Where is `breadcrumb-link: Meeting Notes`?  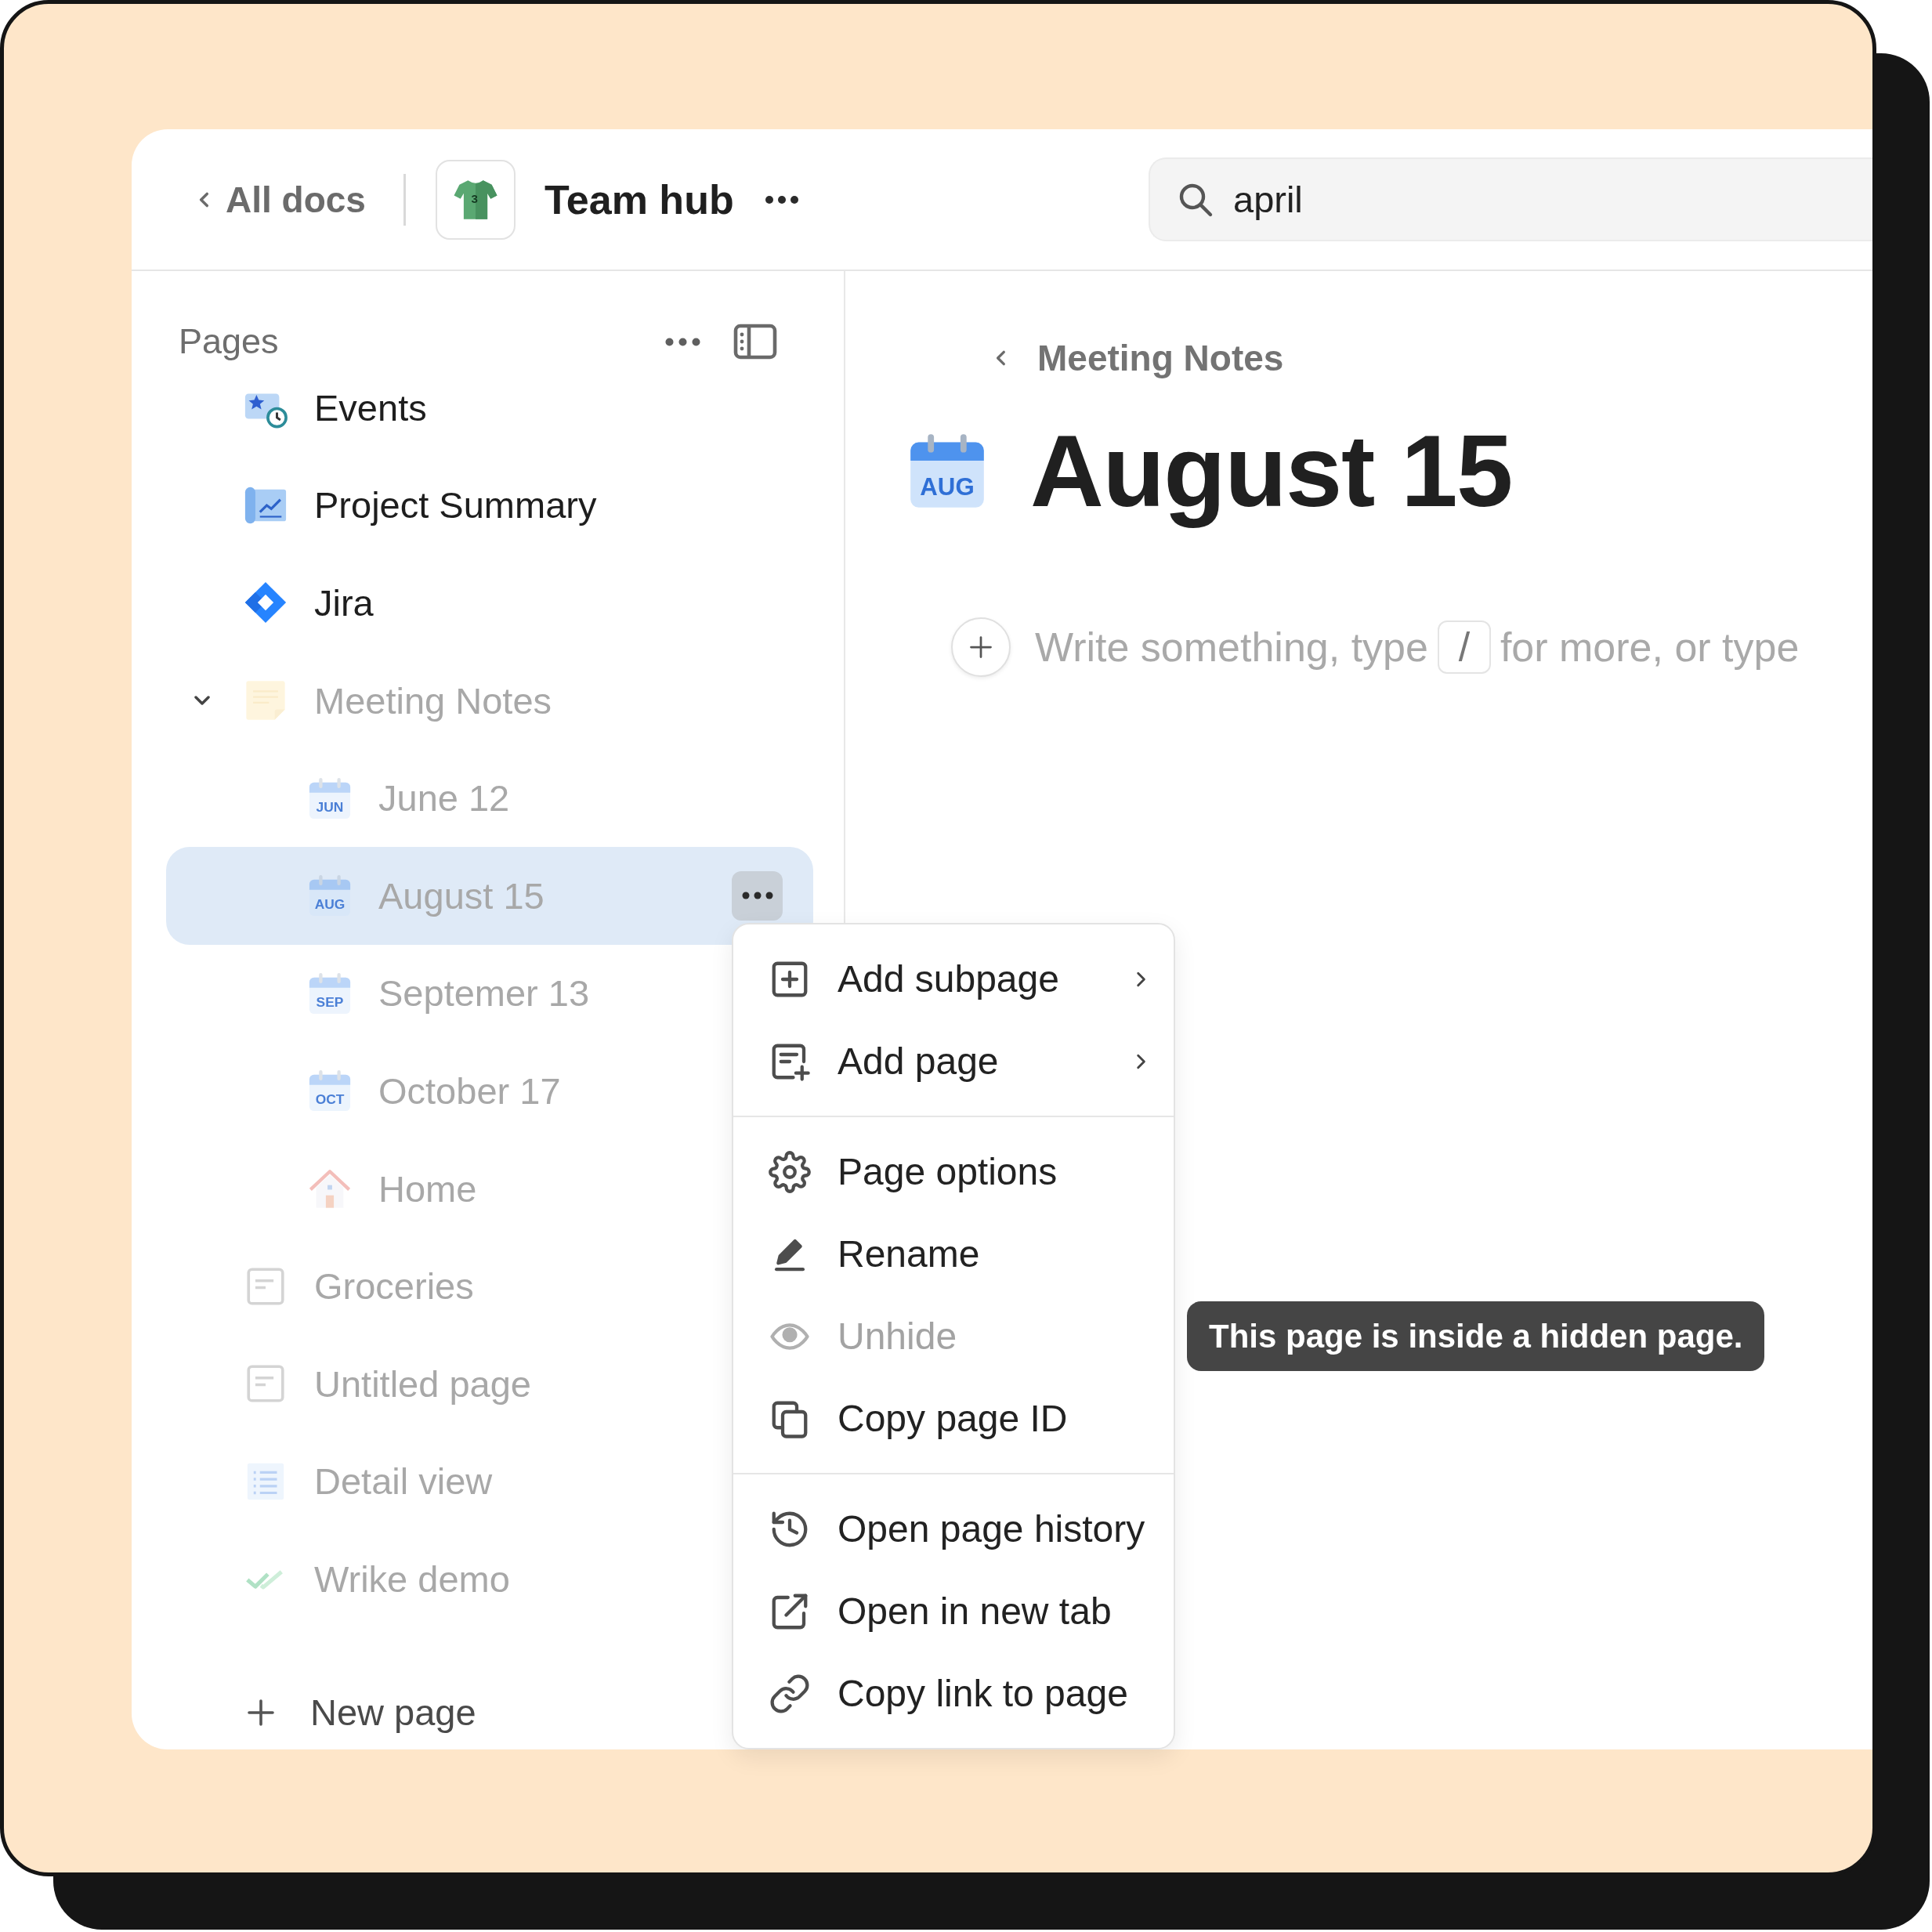 breadcrumb-link: Meeting Notes is located at coordinates (1139, 358).